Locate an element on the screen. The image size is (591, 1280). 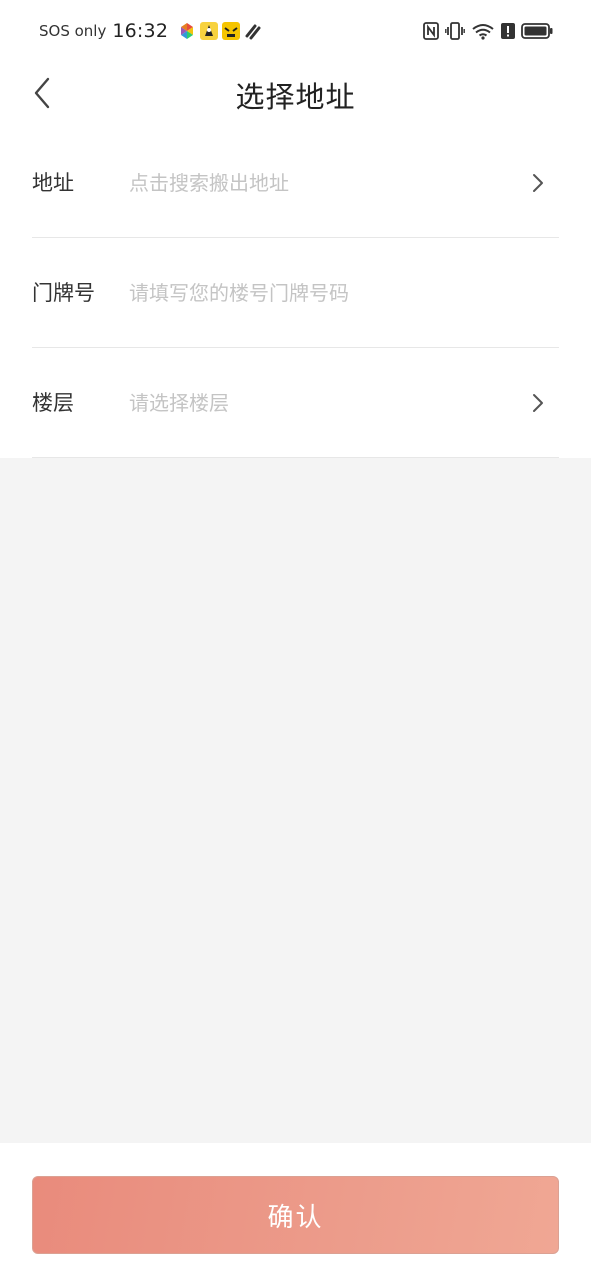
address-placeholder: 点击搜索搬出地址 is located at coordinates (209, 183).